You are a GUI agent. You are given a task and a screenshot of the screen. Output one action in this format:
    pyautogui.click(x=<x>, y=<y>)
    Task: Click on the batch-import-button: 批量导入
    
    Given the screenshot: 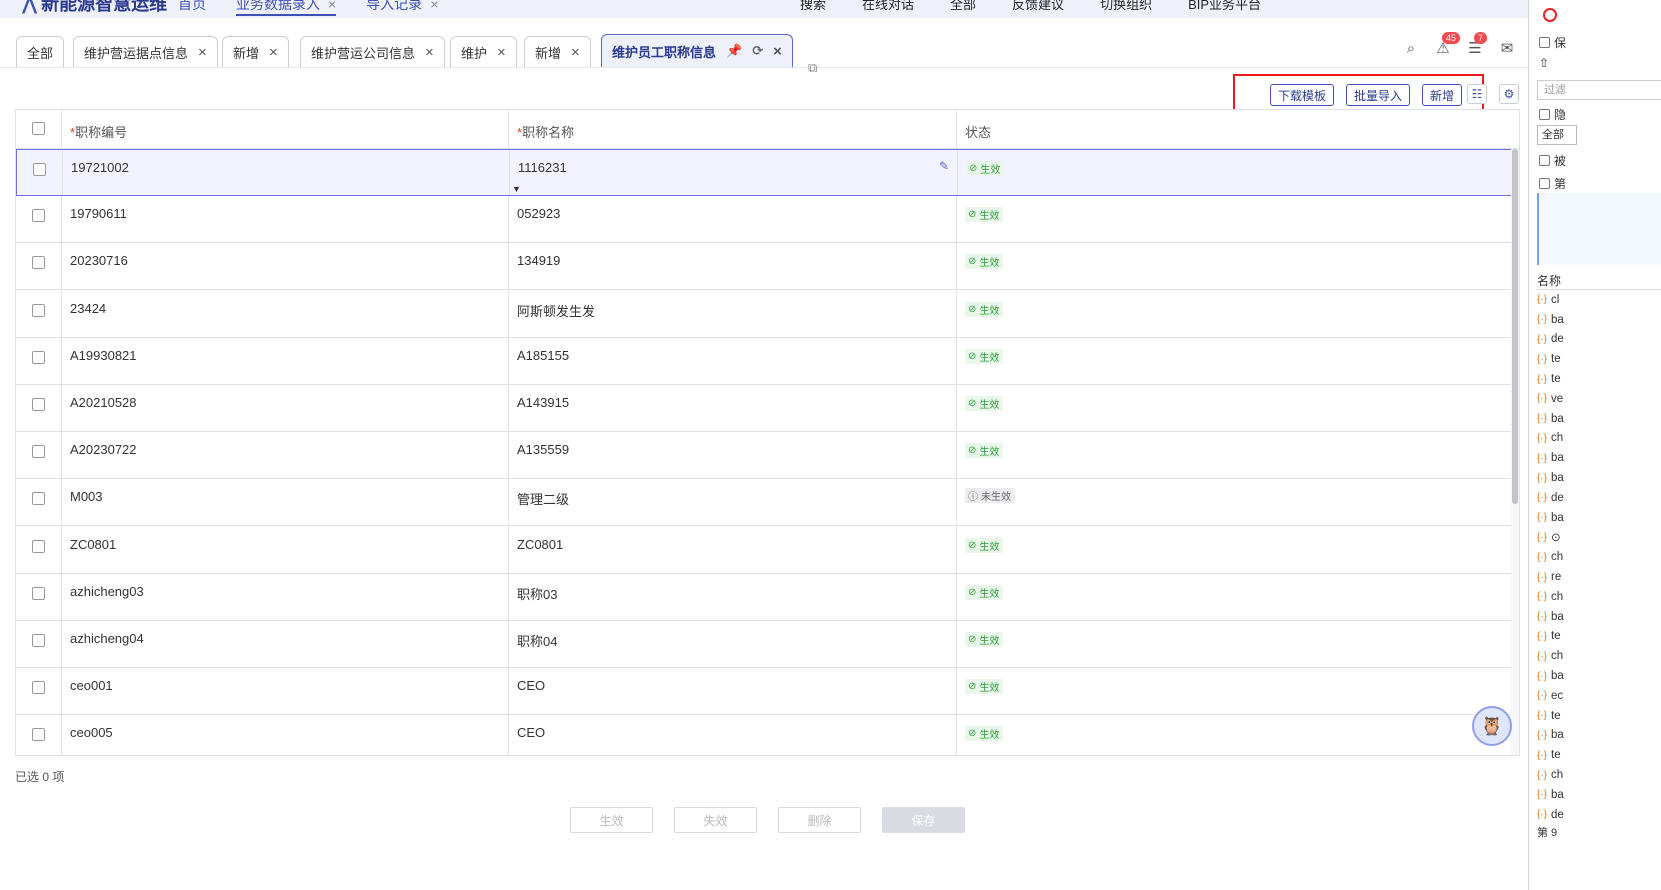 What is the action you would take?
    pyautogui.click(x=1378, y=95)
    